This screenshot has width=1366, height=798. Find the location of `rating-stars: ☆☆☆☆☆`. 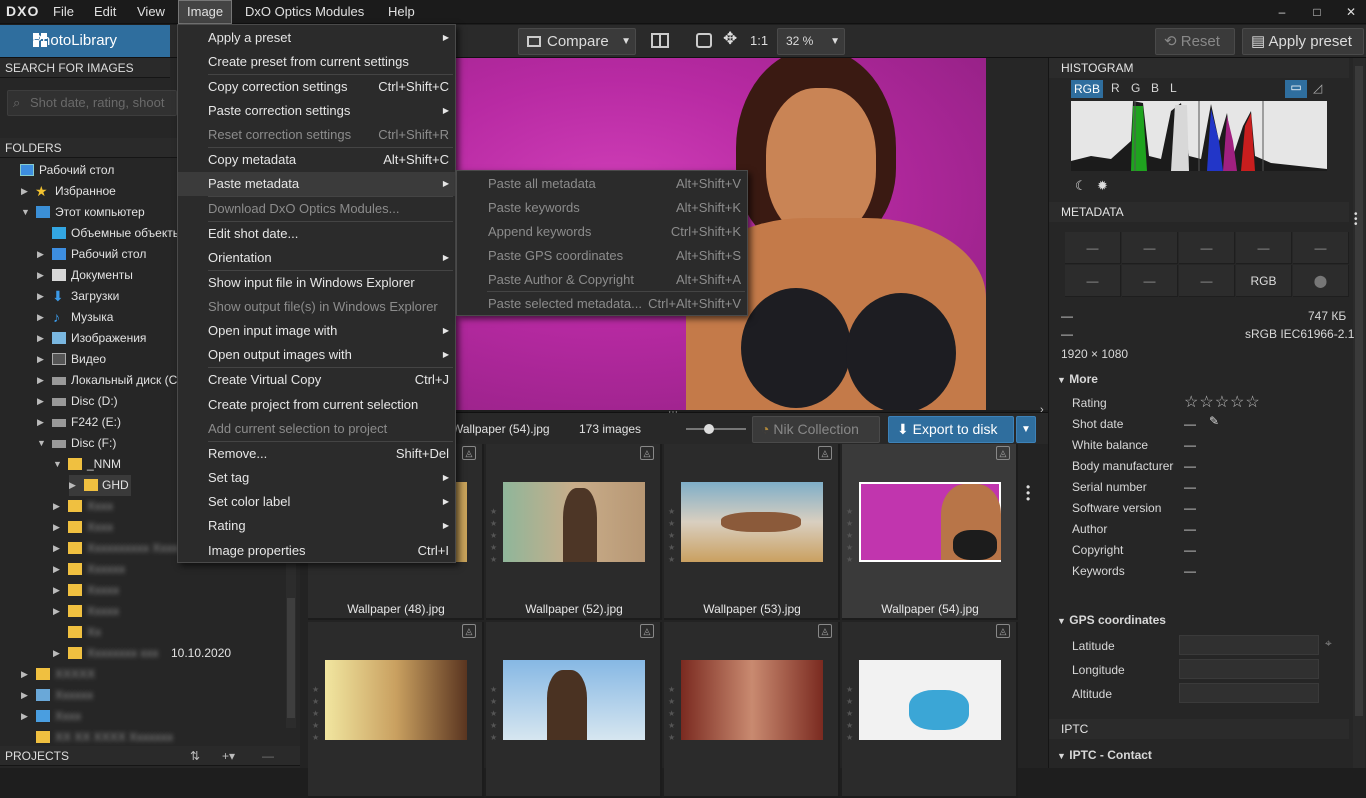

rating-stars: ☆☆☆☆☆ is located at coordinates (1222, 402).